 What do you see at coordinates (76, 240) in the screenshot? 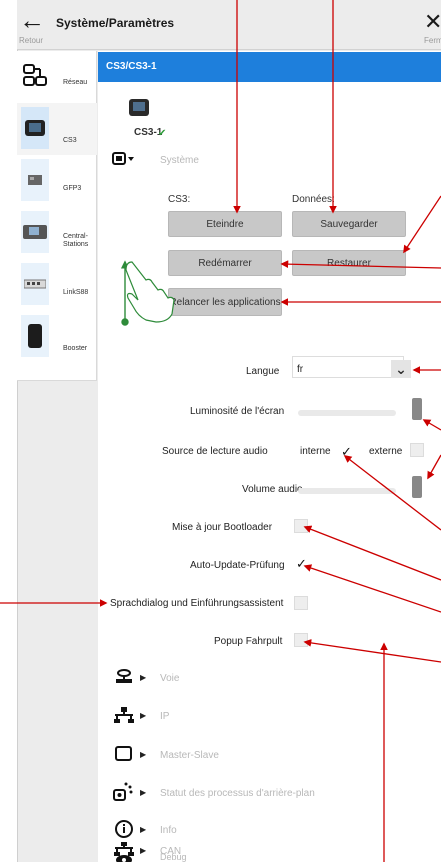
I see `sidebar-item-label: Central- Stations` at bounding box center [76, 240].